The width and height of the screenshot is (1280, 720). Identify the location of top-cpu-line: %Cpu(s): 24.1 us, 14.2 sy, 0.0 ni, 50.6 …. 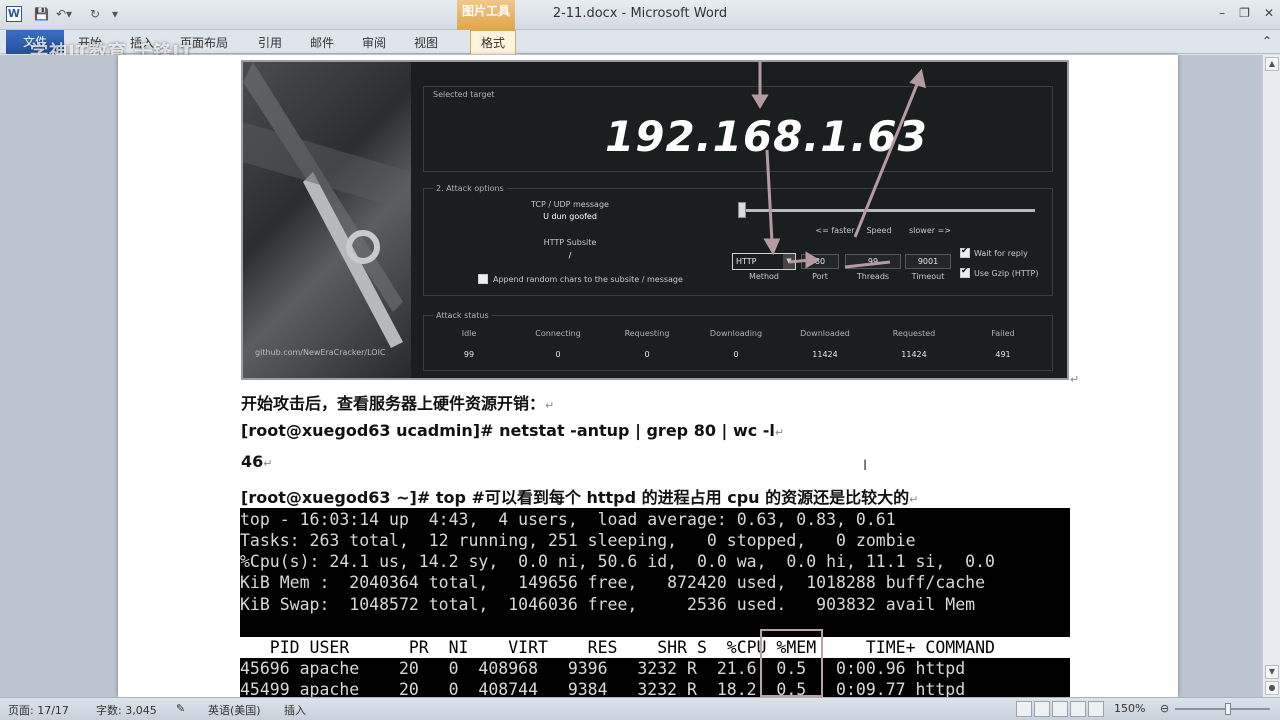
(617, 561).